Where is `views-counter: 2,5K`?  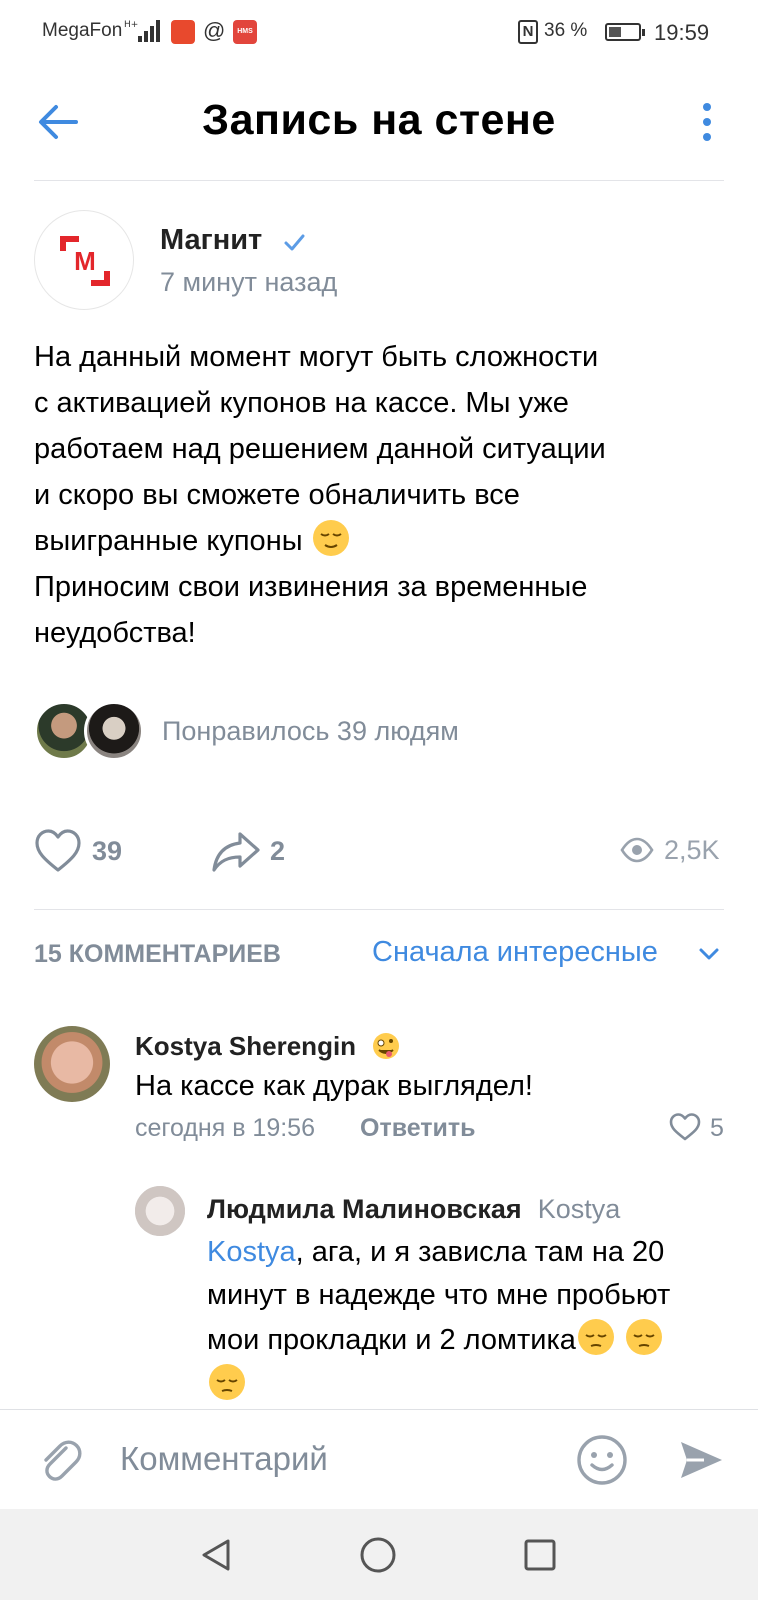
views-counter: 2,5K is located at coordinates (675, 851).